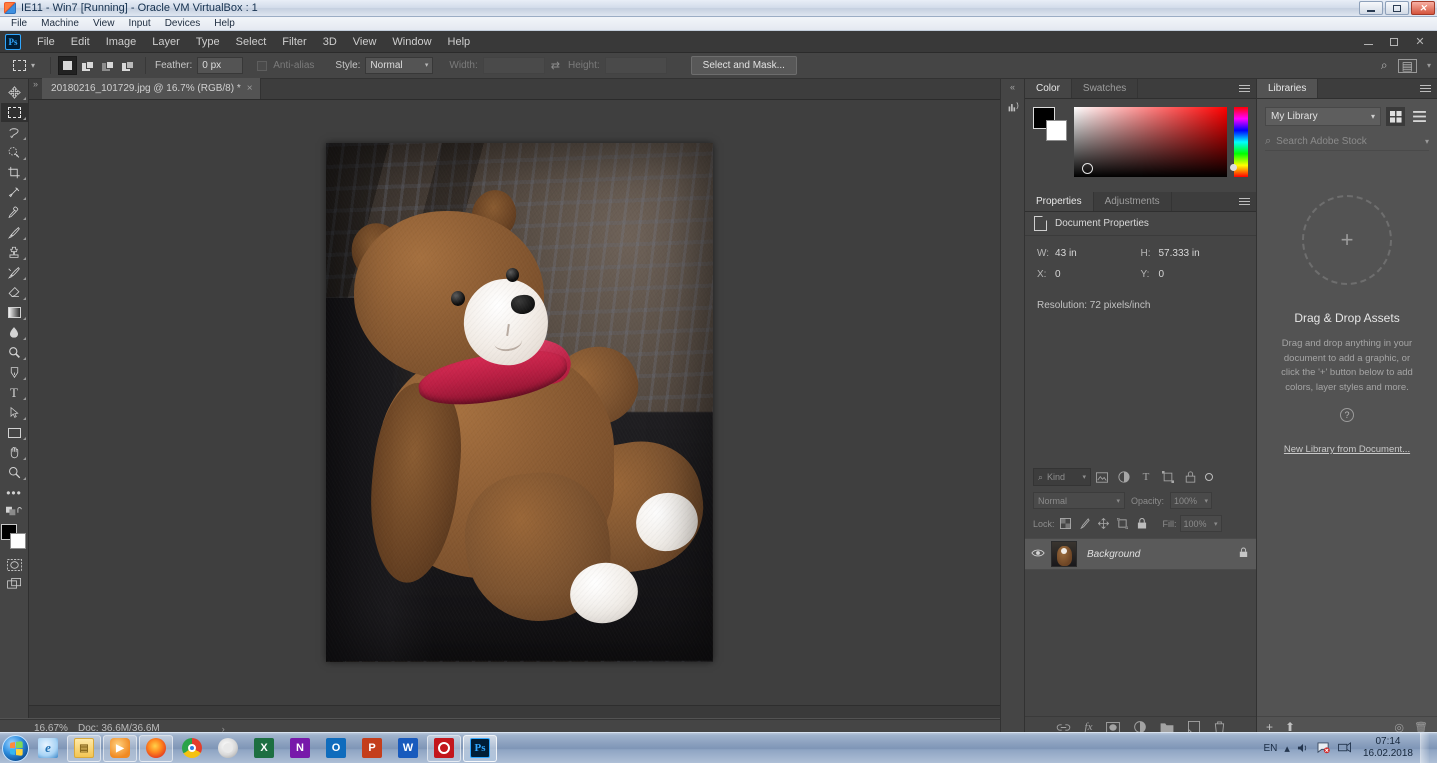 The width and height of the screenshot is (1437, 763). Describe the element at coordinates (264, 748) in the screenshot. I see `taskbar-excel: X` at that location.